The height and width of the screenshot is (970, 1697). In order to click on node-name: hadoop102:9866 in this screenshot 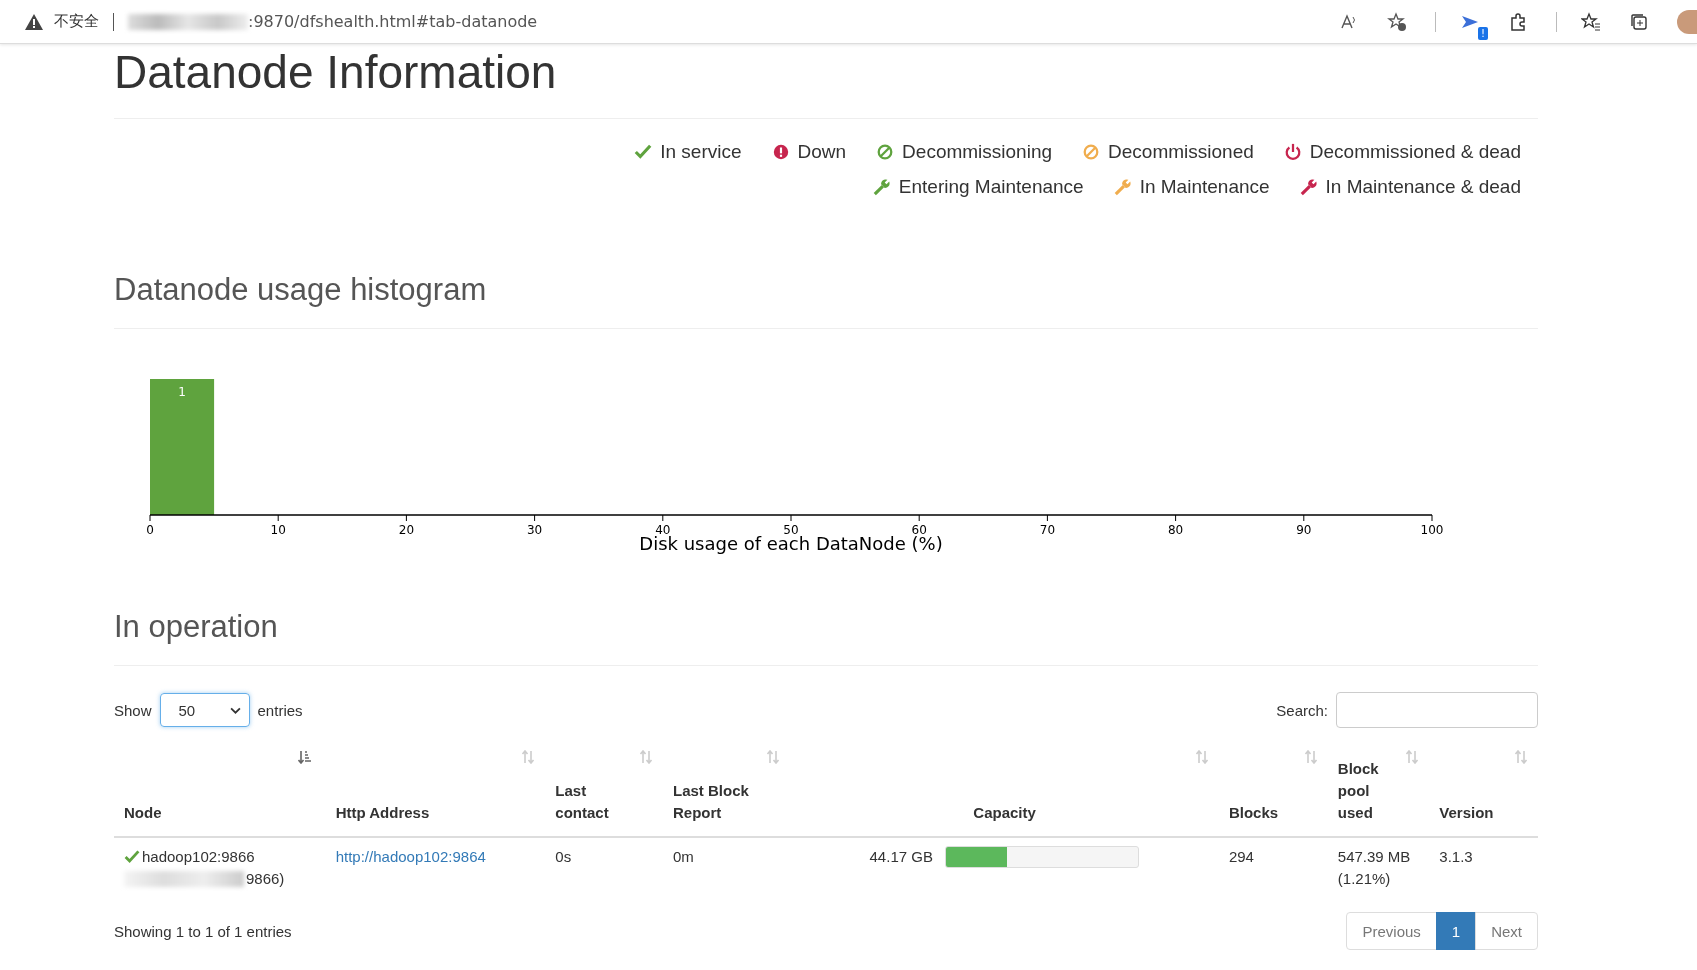, I will do `click(198, 857)`.